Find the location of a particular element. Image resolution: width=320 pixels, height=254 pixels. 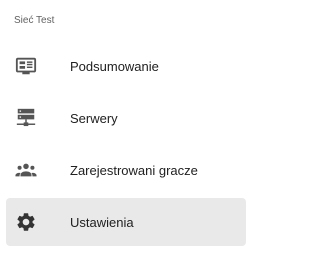

dashboard-monitor-icon is located at coordinates (26, 66).